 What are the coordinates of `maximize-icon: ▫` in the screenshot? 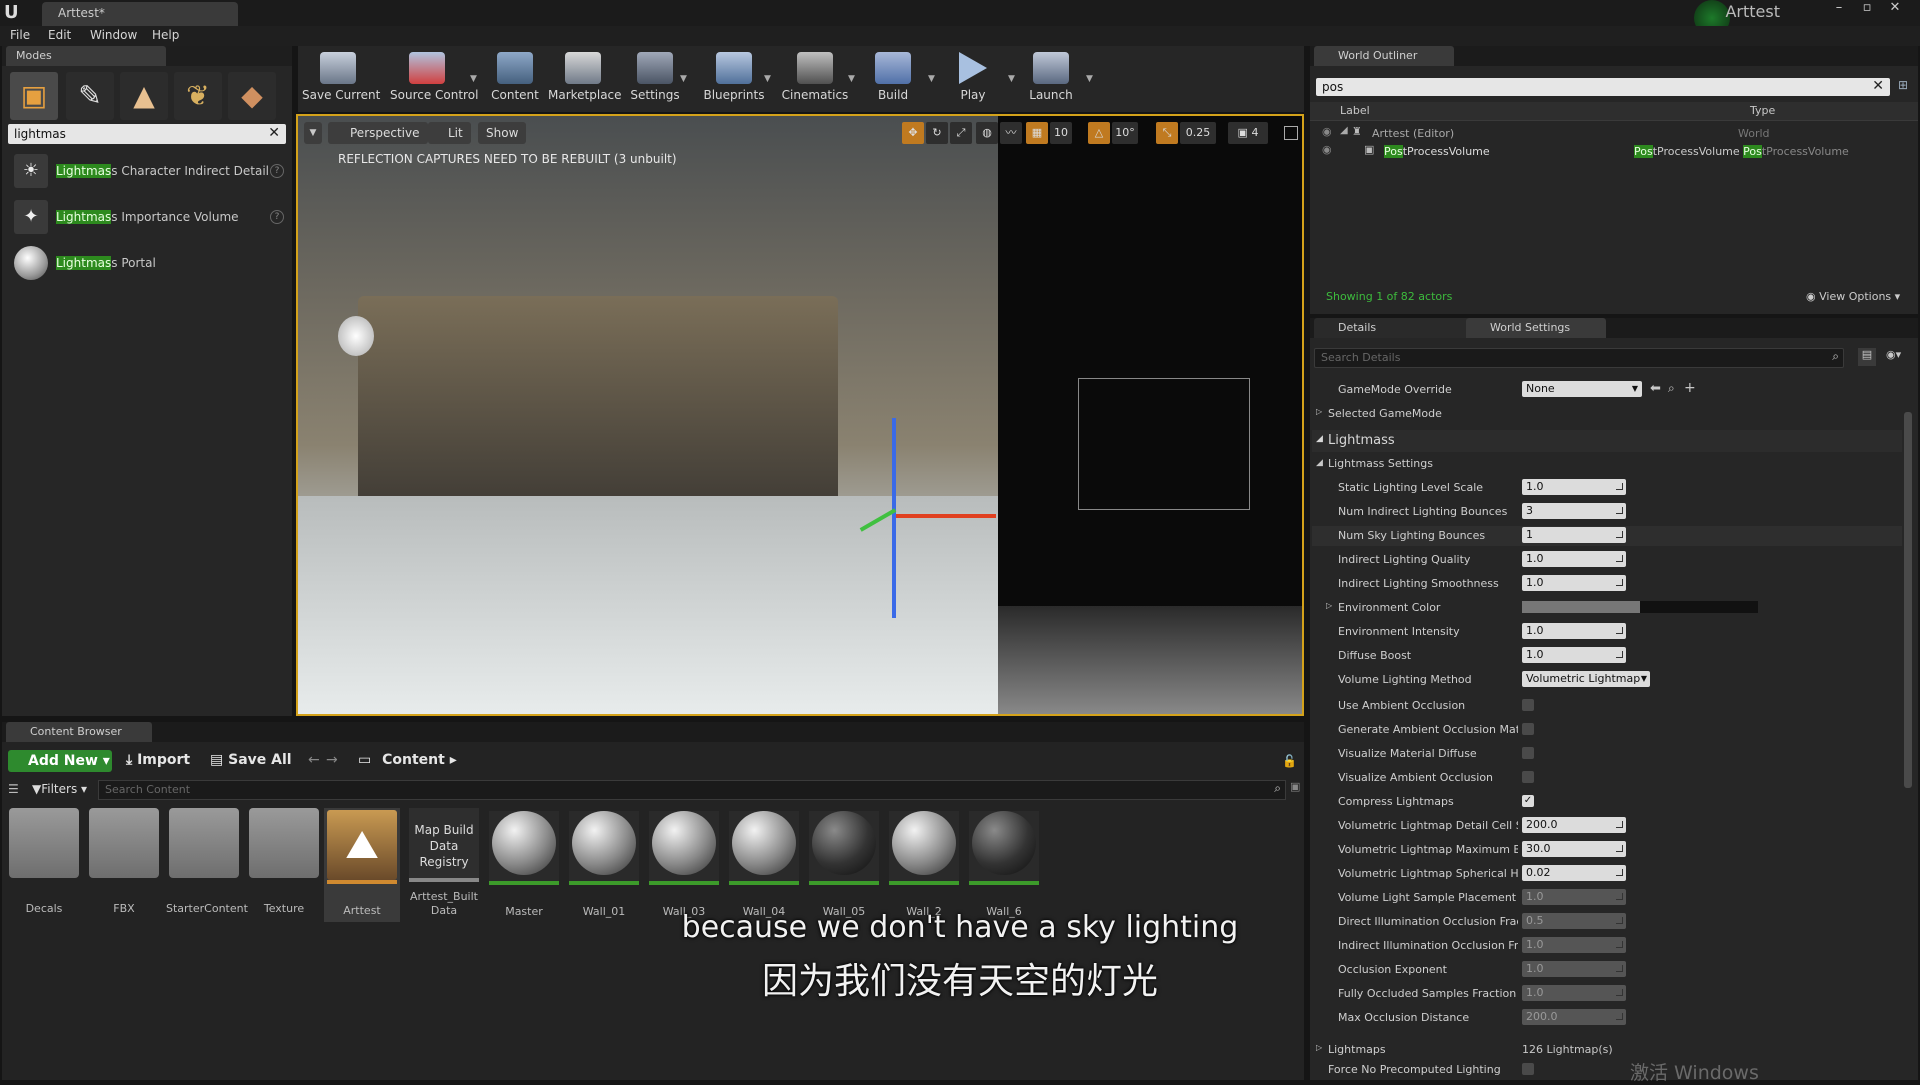 It's located at (1867, 9).